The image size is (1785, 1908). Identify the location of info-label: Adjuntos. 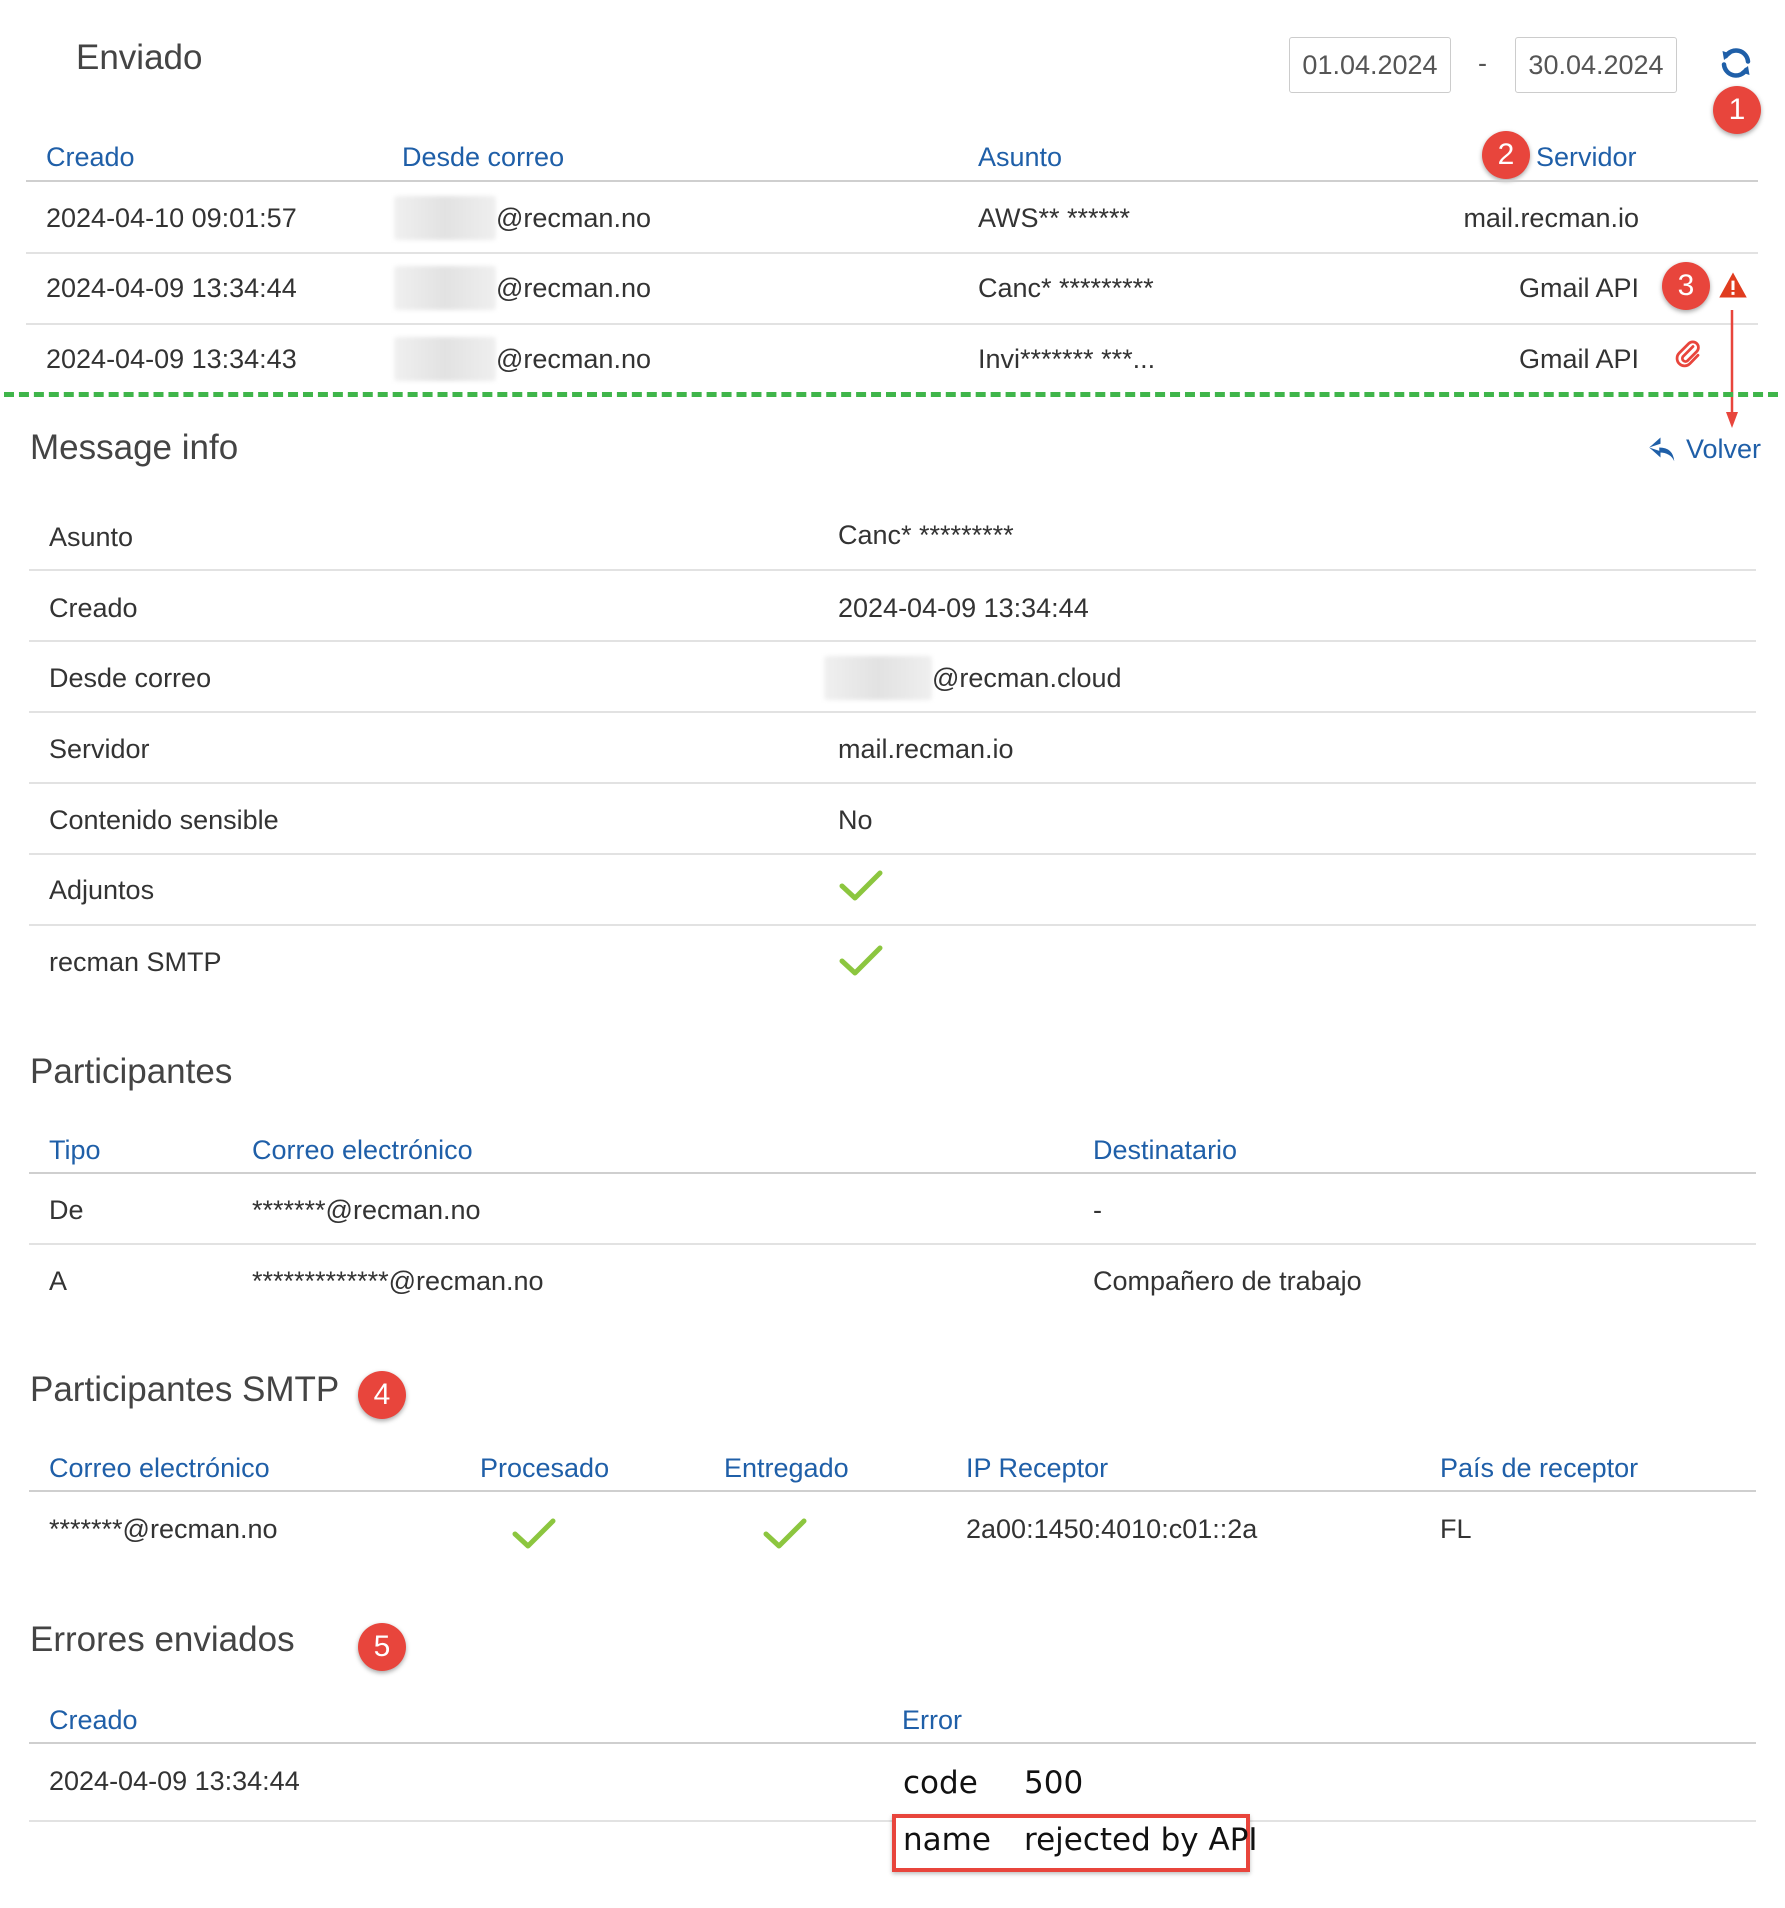
(102, 890).